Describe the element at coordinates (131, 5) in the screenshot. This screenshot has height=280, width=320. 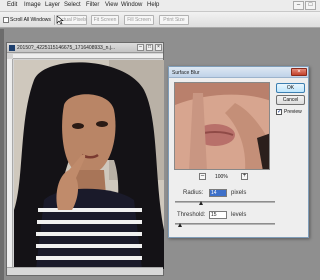
I see `menu-window: Window` at that location.